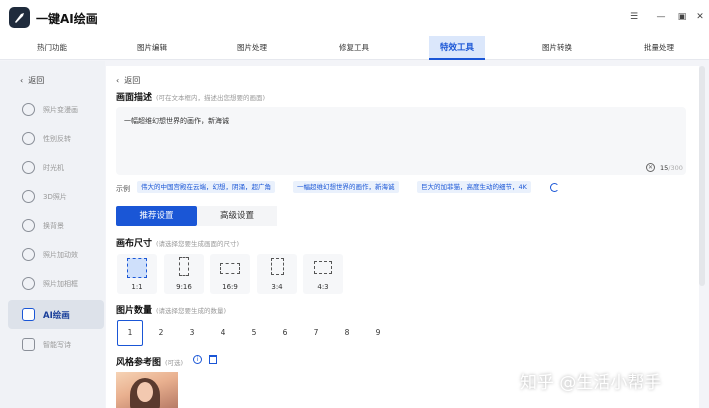 Image resolution: width=709 pixels, height=408 pixels. What do you see at coordinates (213, 359) in the screenshot?
I see `trash-icon` at bounding box center [213, 359].